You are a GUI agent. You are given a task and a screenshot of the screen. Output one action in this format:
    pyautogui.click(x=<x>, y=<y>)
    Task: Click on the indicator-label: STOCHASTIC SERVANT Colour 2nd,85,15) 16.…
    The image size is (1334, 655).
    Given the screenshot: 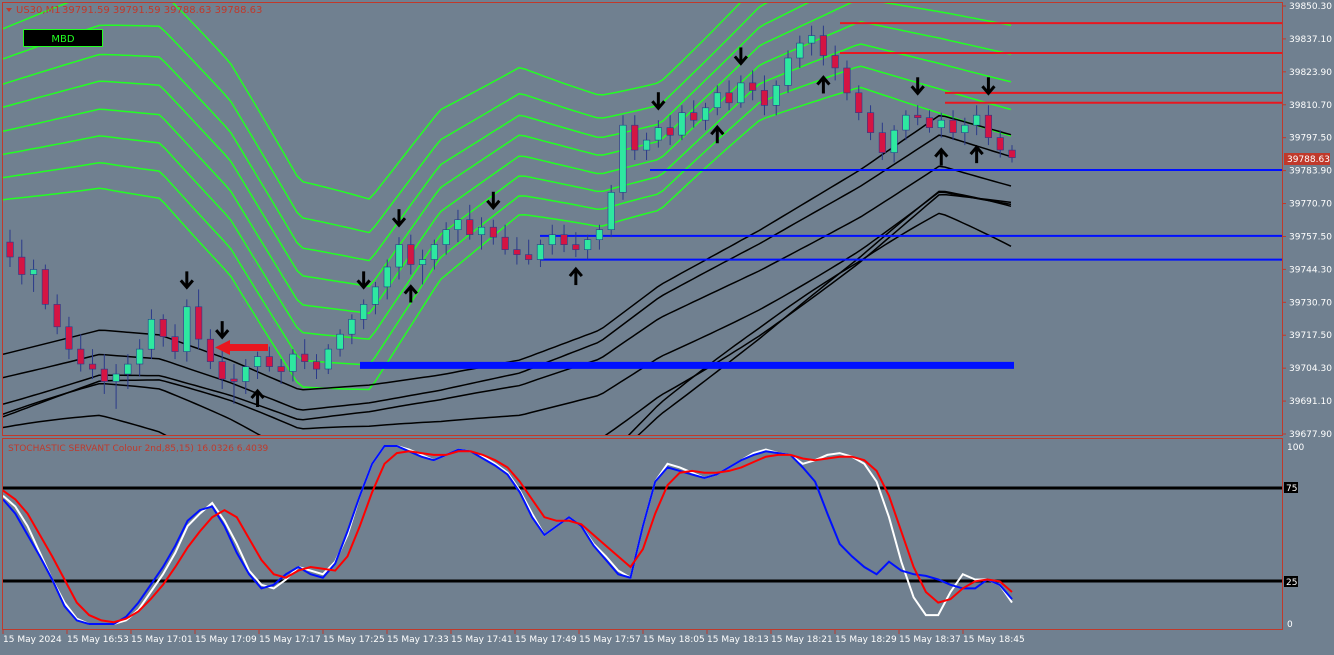 What is the action you would take?
    pyautogui.click(x=138, y=449)
    